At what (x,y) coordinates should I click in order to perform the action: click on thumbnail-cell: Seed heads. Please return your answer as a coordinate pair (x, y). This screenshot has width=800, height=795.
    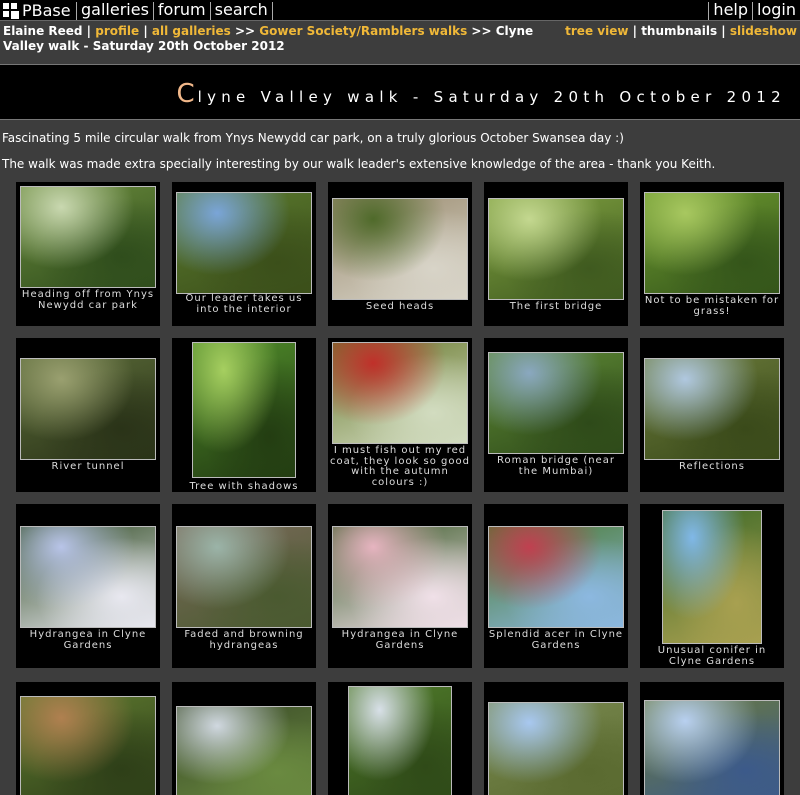
    Looking at the image, I should click on (400, 254).